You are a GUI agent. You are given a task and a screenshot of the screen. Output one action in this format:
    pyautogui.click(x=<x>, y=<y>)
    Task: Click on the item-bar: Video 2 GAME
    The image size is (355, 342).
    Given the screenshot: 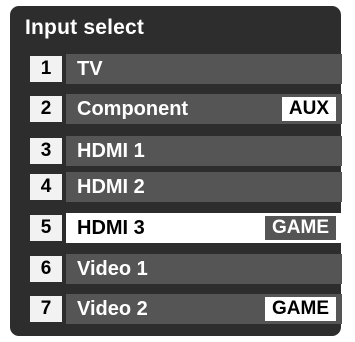 What is the action you would take?
    pyautogui.click(x=204, y=309)
    